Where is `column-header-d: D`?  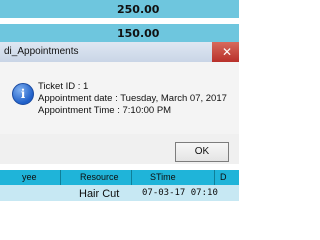 column-header-d: D is located at coordinates (223, 177).